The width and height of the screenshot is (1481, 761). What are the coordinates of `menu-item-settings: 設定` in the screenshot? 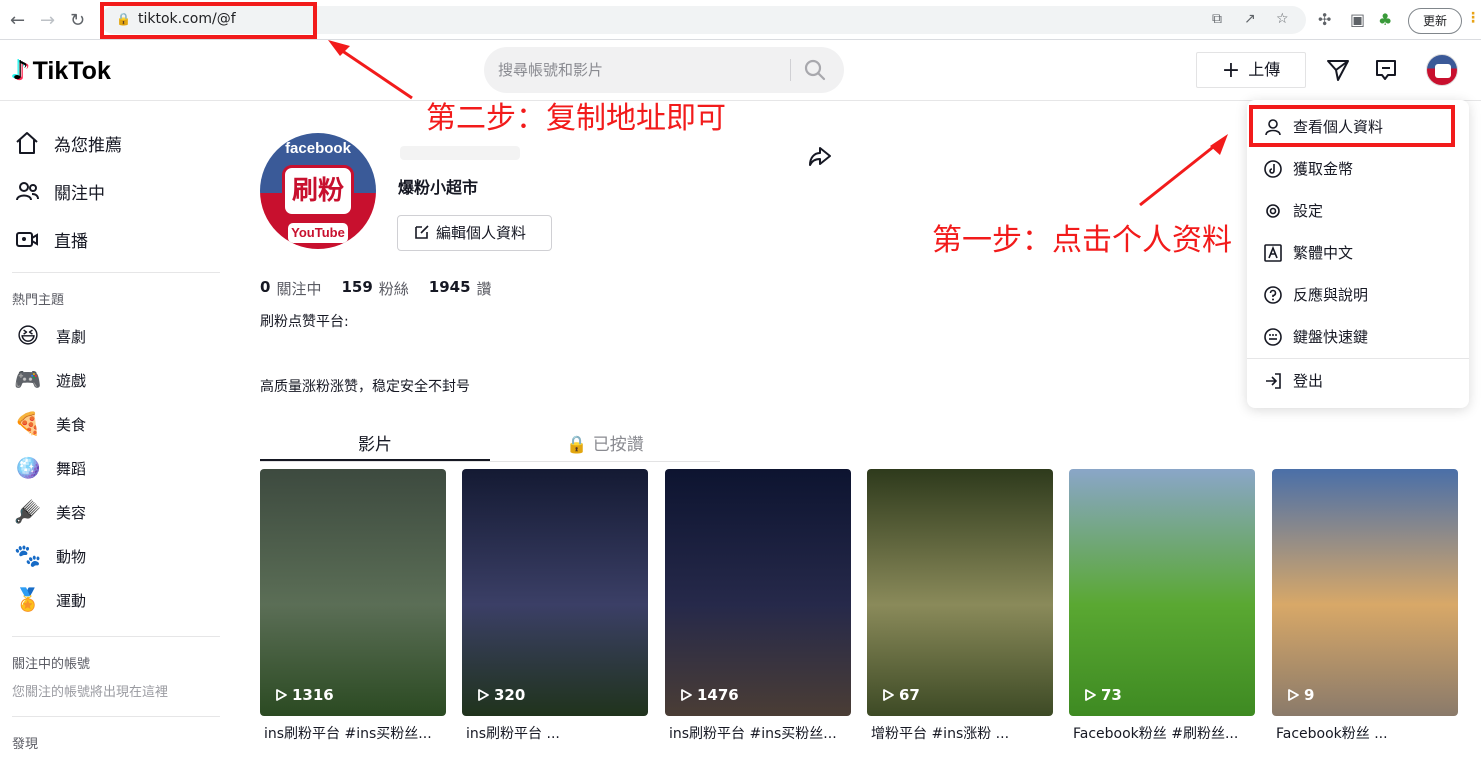 It's located at (1293, 210).